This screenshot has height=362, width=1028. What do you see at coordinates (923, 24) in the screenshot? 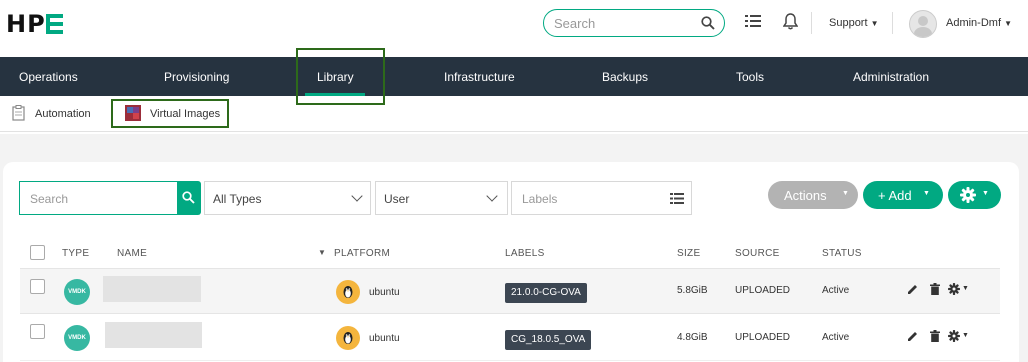
I see `avatar` at bounding box center [923, 24].